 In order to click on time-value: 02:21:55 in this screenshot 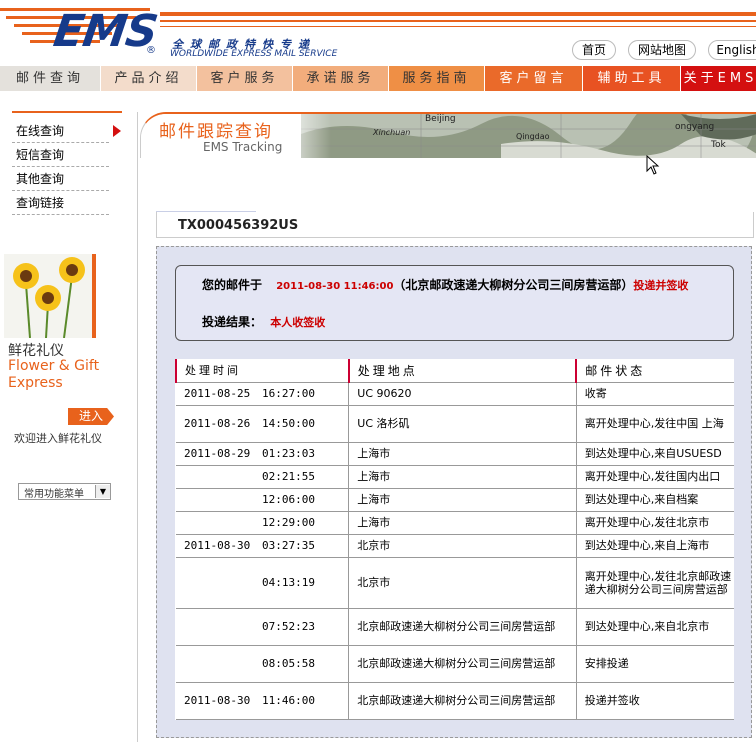, I will do `click(288, 476)`.